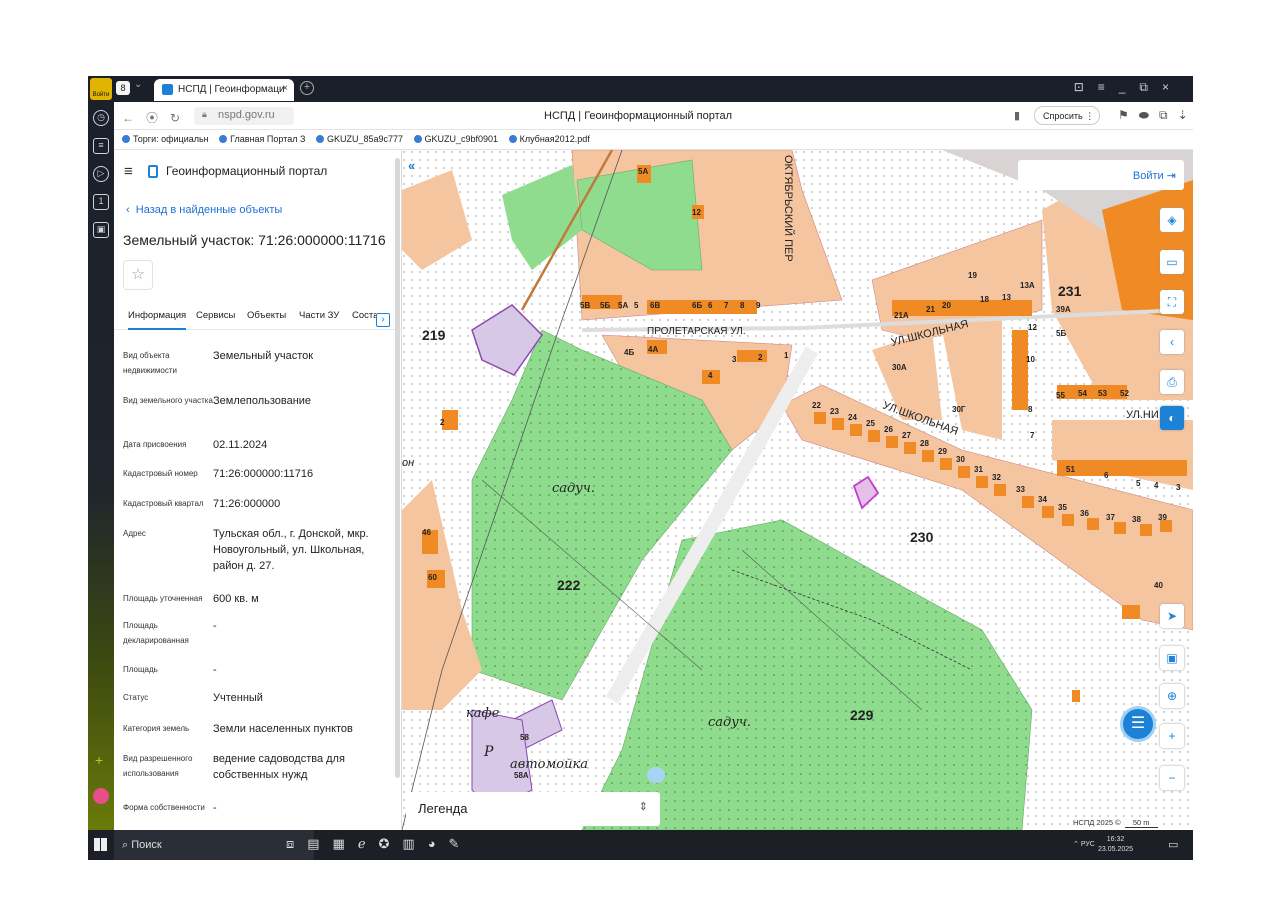 This screenshot has width=1280, height=905. What do you see at coordinates (426, 532) in the screenshot?
I see `house-number-label: 46` at bounding box center [426, 532].